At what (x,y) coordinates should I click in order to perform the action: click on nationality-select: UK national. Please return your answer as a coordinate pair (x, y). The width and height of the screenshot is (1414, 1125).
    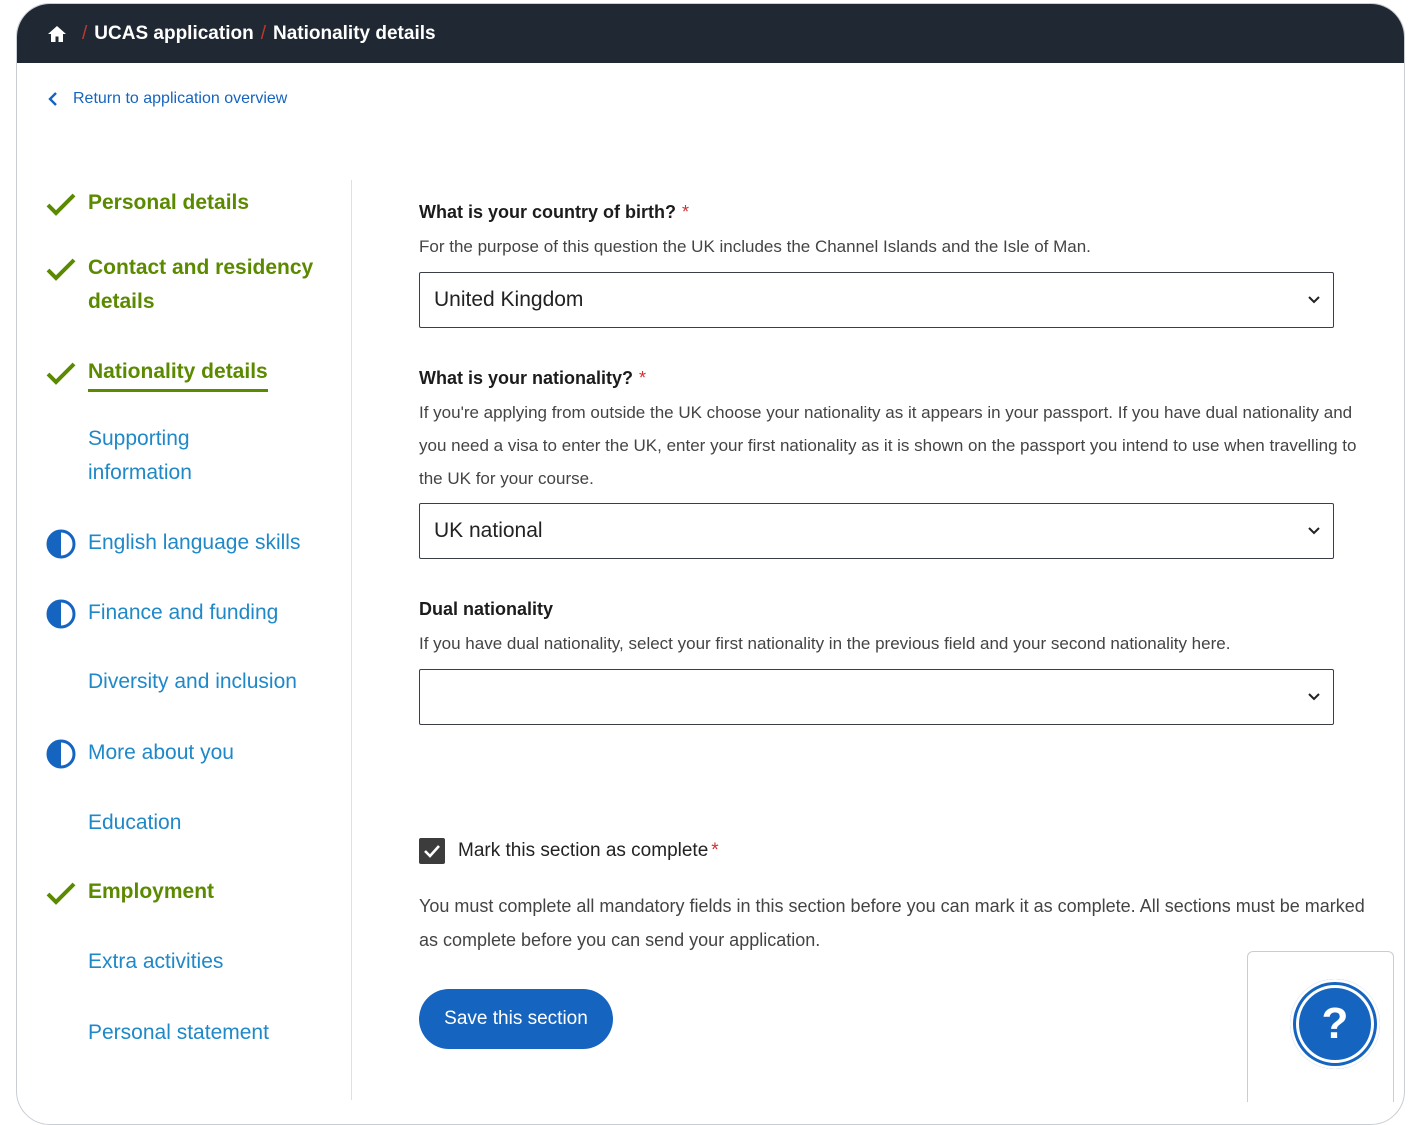
    Looking at the image, I should click on (876, 531).